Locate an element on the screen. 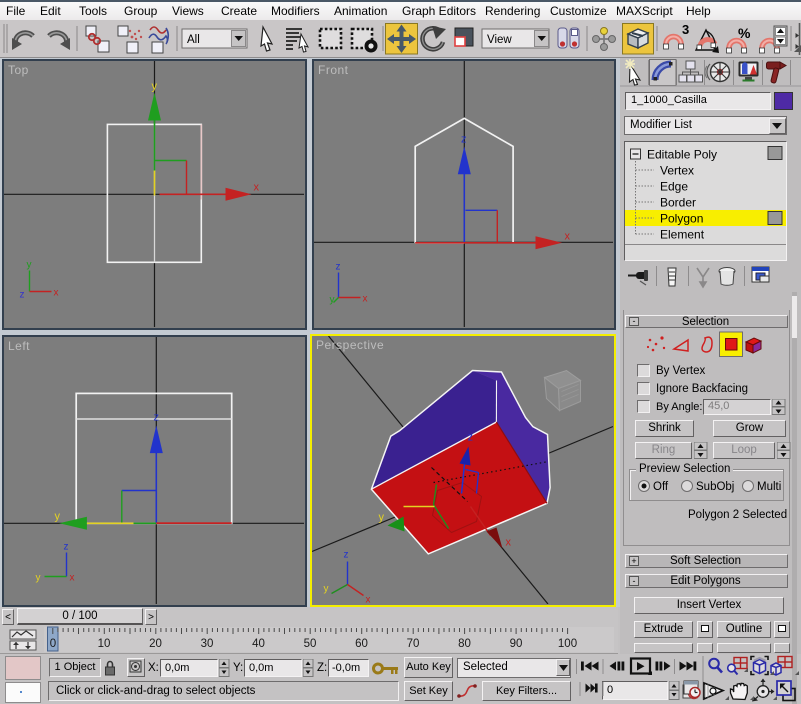 The width and height of the screenshot is (801, 704). svg-text: Editable Poly is located at coordinates (682, 155).